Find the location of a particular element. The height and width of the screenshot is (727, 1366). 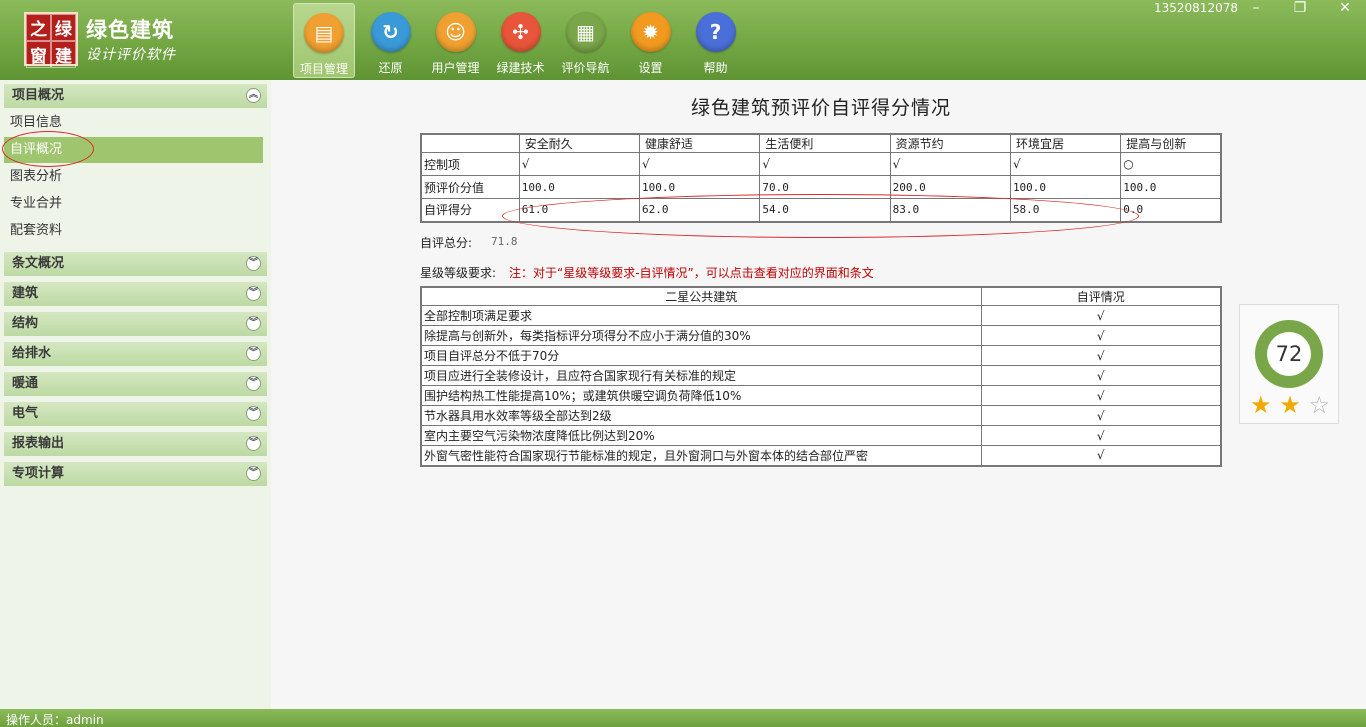

score-cell: ○ is located at coordinates (1171, 164).